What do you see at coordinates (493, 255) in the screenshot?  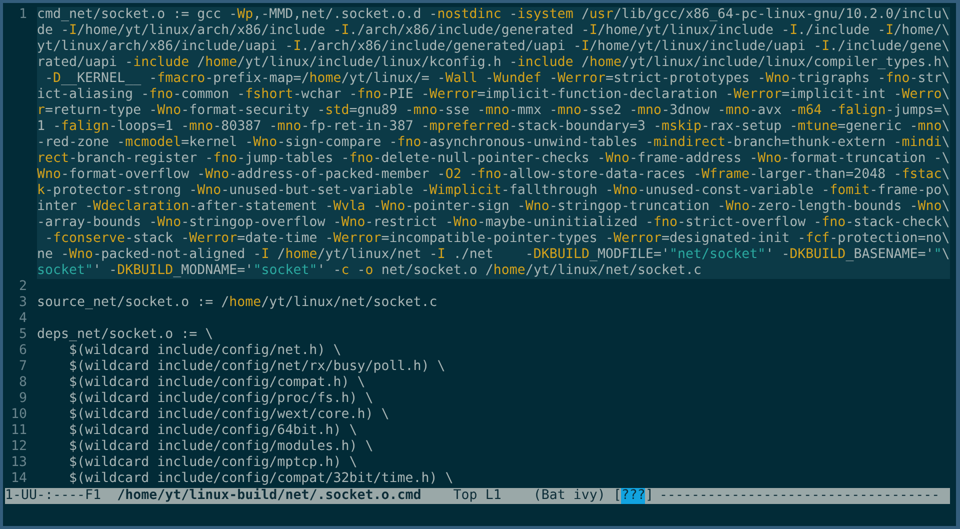 I see `code-text: ne -Wno-packed-not-aligned -I /home/yt/linux/net -I ./net -DKBUILD_MODFILE='"net/socket"' -DKBUILD_BASENAME='"\` at bounding box center [493, 255].